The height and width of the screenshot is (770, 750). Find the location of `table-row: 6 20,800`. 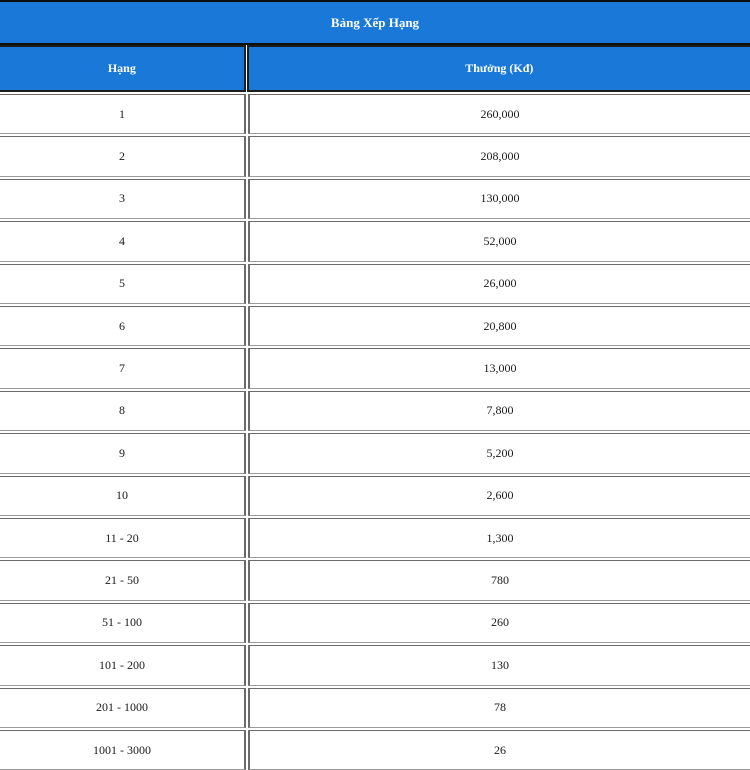

table-row: 6 20,800 is located at coordinates (375, 325).